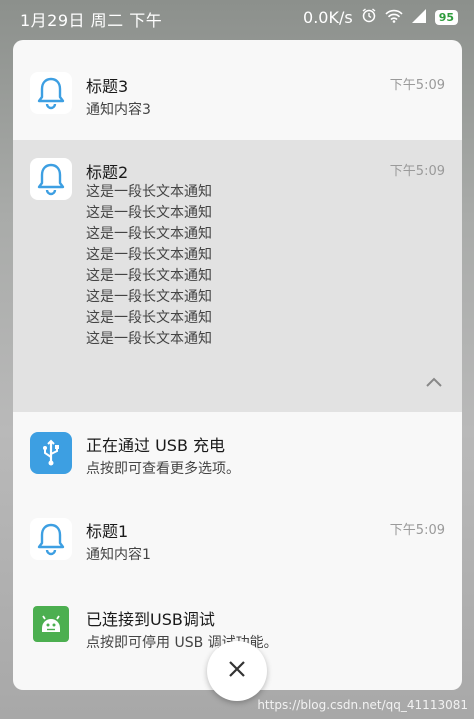 The image size is (474, 719). Describe the element at coordinates (380, 17) in the screenshot. I see `status-icons: 0.0K/s 95` at that location.